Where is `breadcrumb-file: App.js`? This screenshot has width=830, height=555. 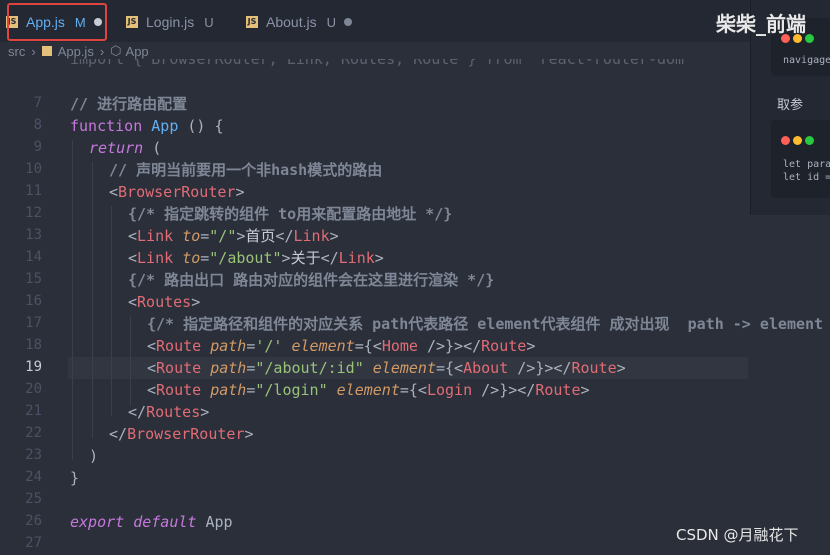 breadcrumb-file: App.js is located at coordinates (76, 51).